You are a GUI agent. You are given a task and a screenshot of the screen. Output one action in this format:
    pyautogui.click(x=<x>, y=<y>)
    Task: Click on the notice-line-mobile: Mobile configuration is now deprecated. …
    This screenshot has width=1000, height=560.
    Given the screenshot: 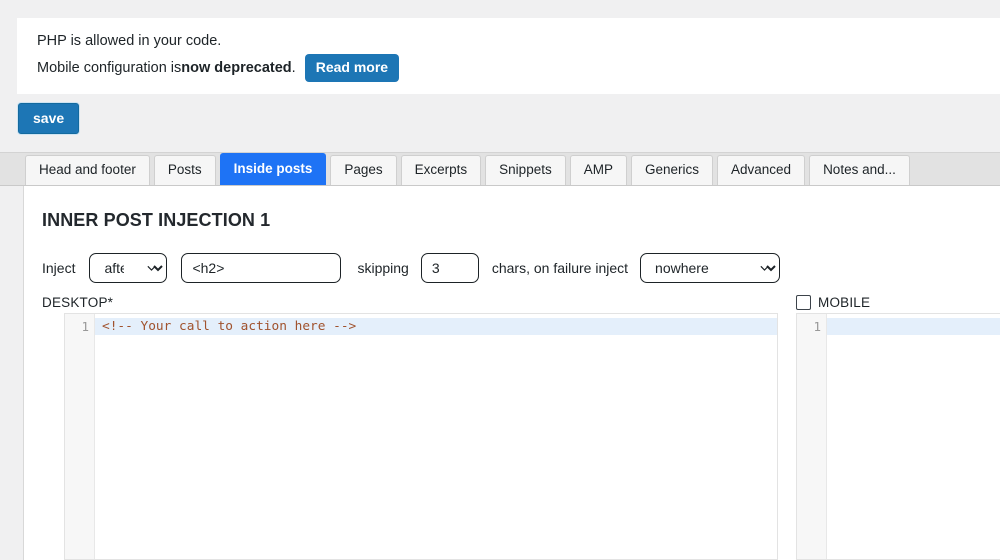 What is the action you would take?
    pyautogui.click(x=512, y=68)
    